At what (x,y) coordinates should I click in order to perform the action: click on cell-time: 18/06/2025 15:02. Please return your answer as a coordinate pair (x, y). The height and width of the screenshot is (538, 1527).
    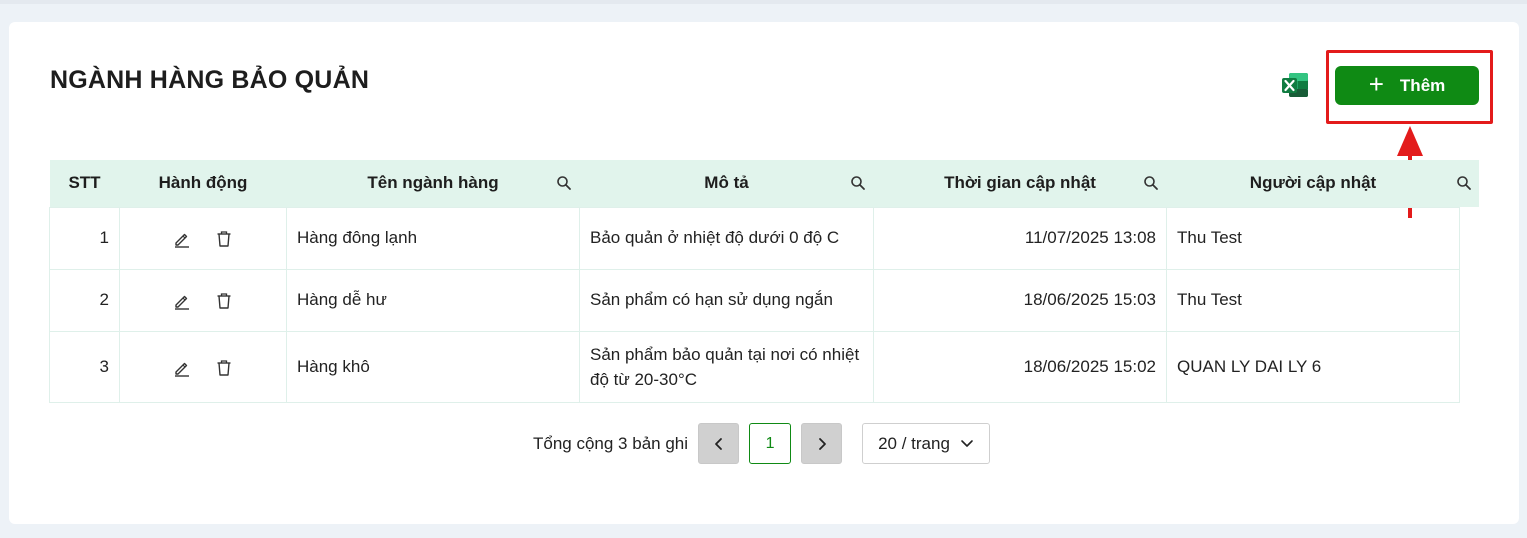
    Looking at the image, I should click on (1020, 366).